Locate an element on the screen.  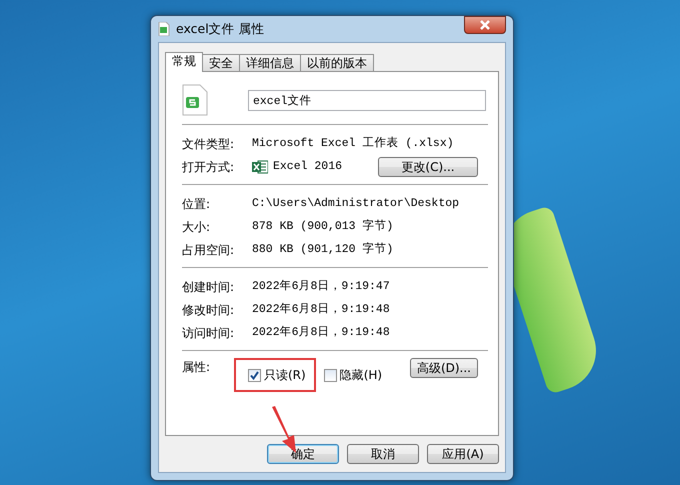
close-button is located at coordinates (485, 25).